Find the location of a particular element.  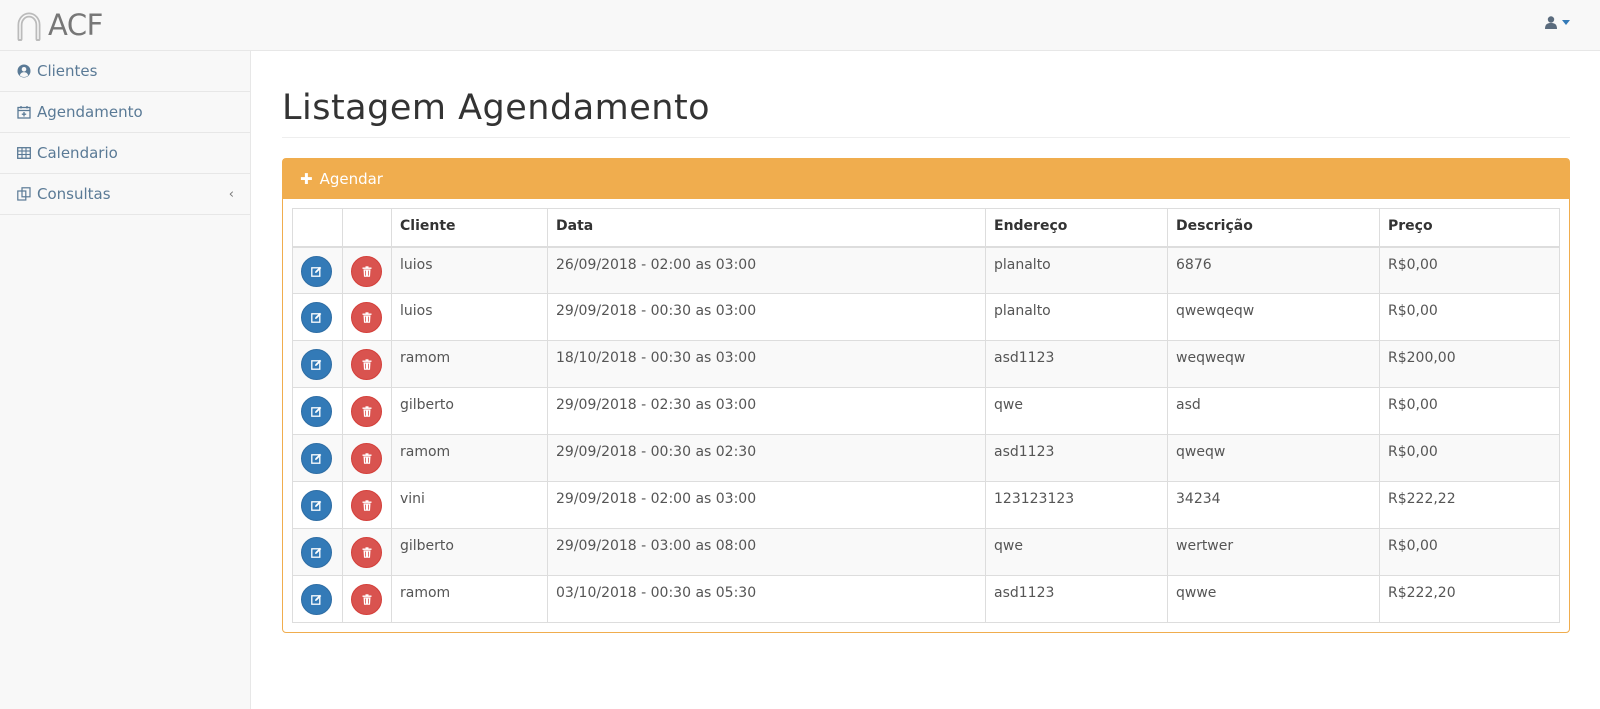

sidebar-item-label: Agendamento is located at coordinates (90, 112).